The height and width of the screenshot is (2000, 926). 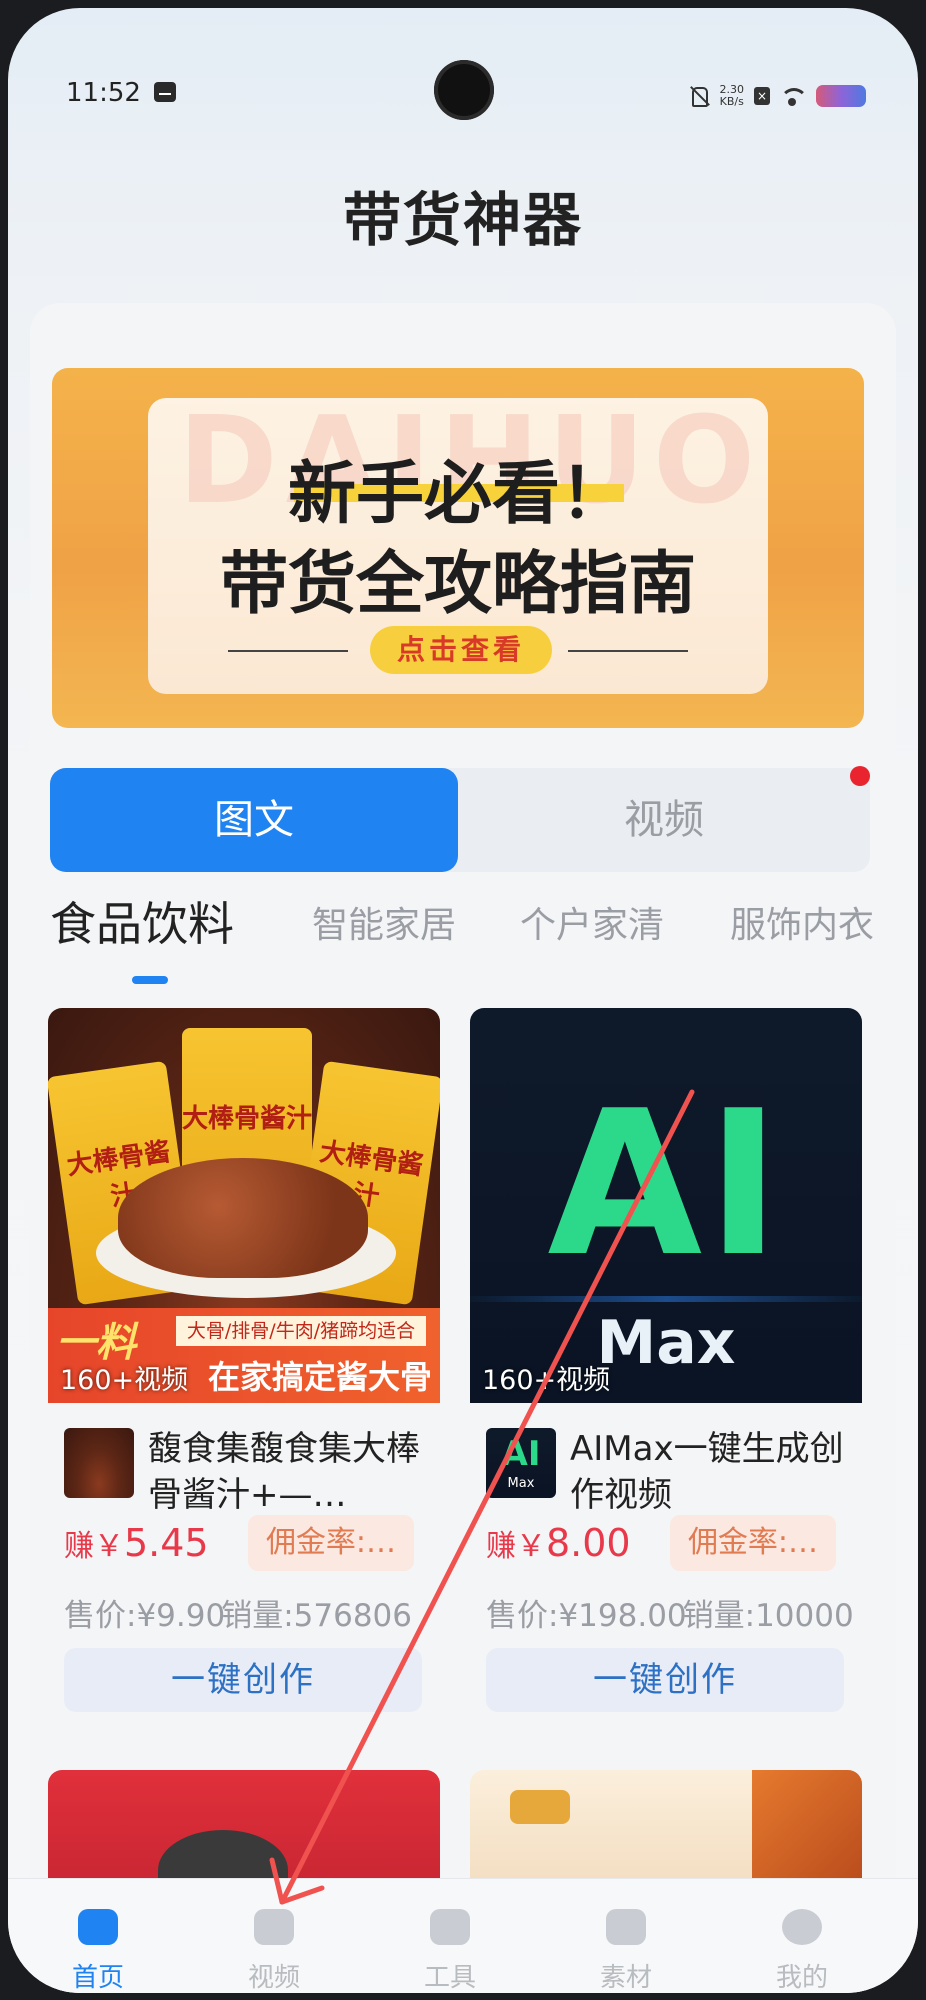 What do you see at coordinates (97, 1978) in the screenshot?
I see `tab-label: 首页` at bounding box center [97, 1978].